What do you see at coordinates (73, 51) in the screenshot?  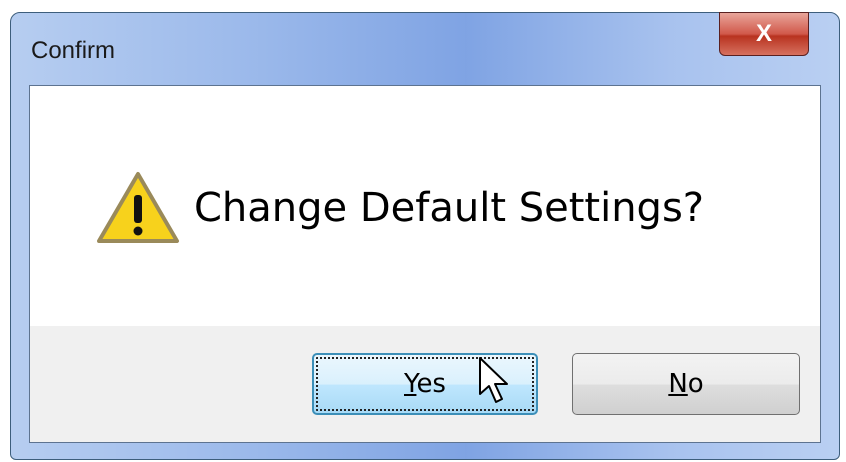 I see `window-title: Confirm` at bounding box center [73, 51].